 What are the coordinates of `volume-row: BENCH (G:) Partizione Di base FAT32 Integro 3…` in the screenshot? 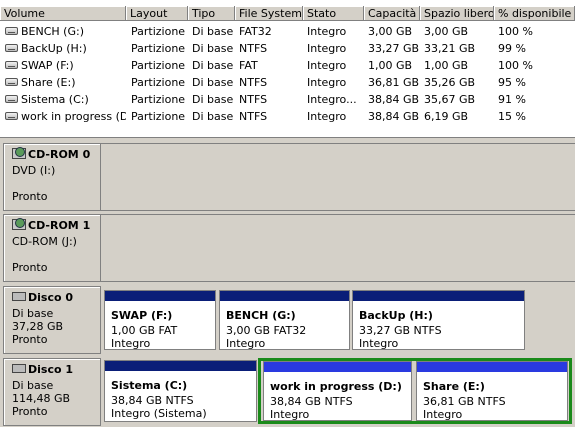 It's located at (287, 31).